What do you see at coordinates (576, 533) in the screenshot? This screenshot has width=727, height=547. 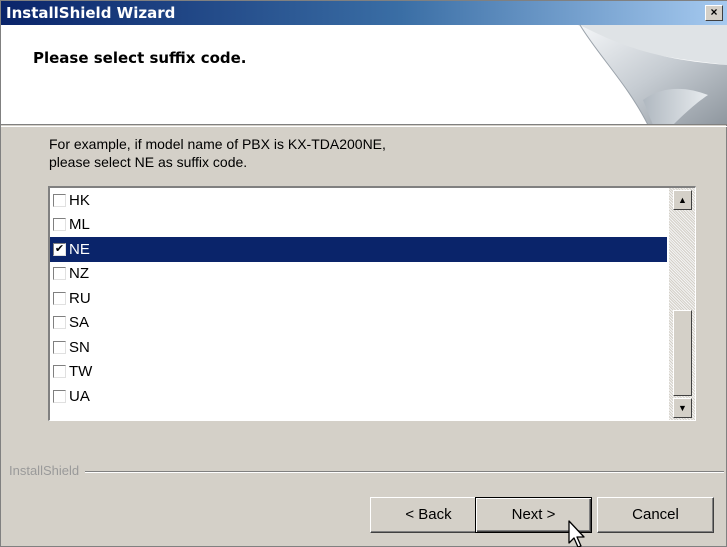 I see `mouse-pointer-icon` at bounding box center [576, 533].